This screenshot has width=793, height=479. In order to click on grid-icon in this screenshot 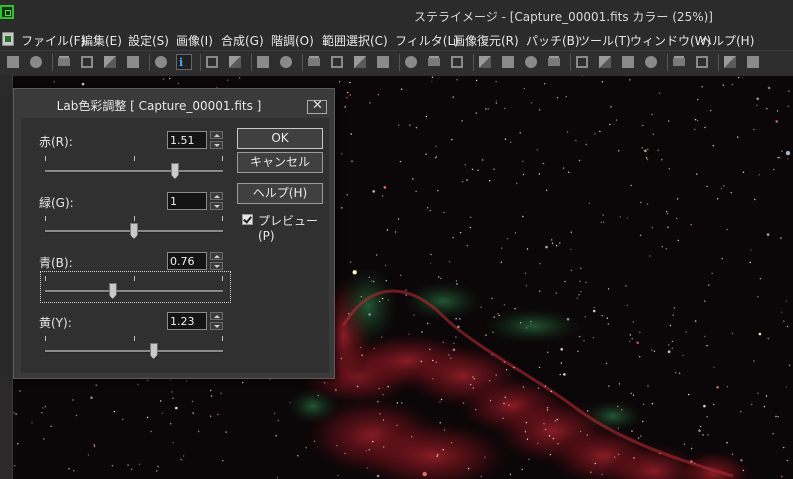, I will do `click(411, 62)`.